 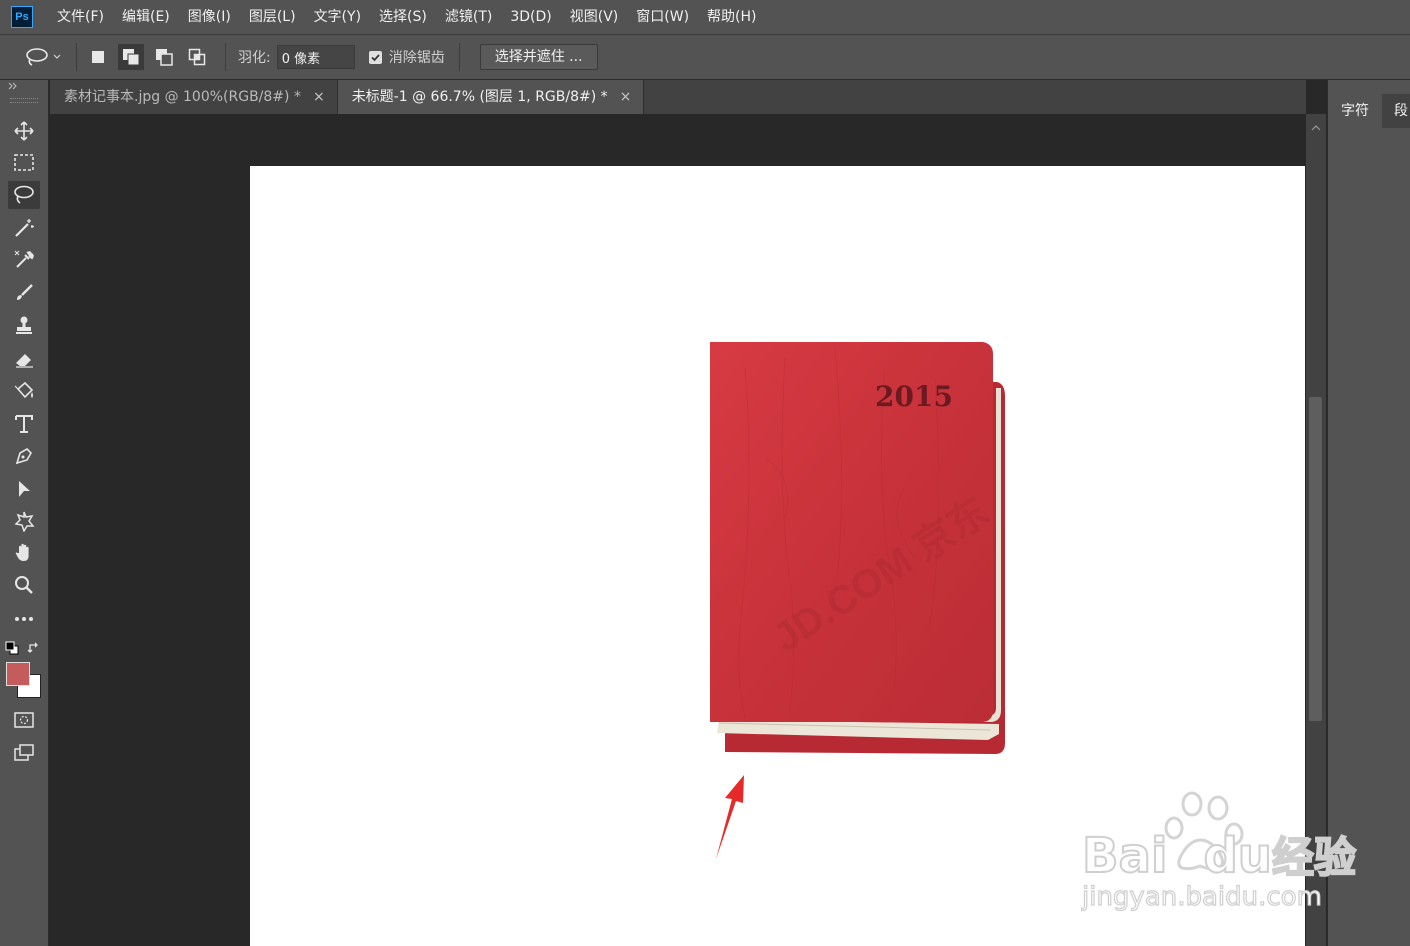 What do you see at coordinates (731, 17) in the screenshot?
I see `menu-help: 帮助(H)` at bounding box center [731, 17].